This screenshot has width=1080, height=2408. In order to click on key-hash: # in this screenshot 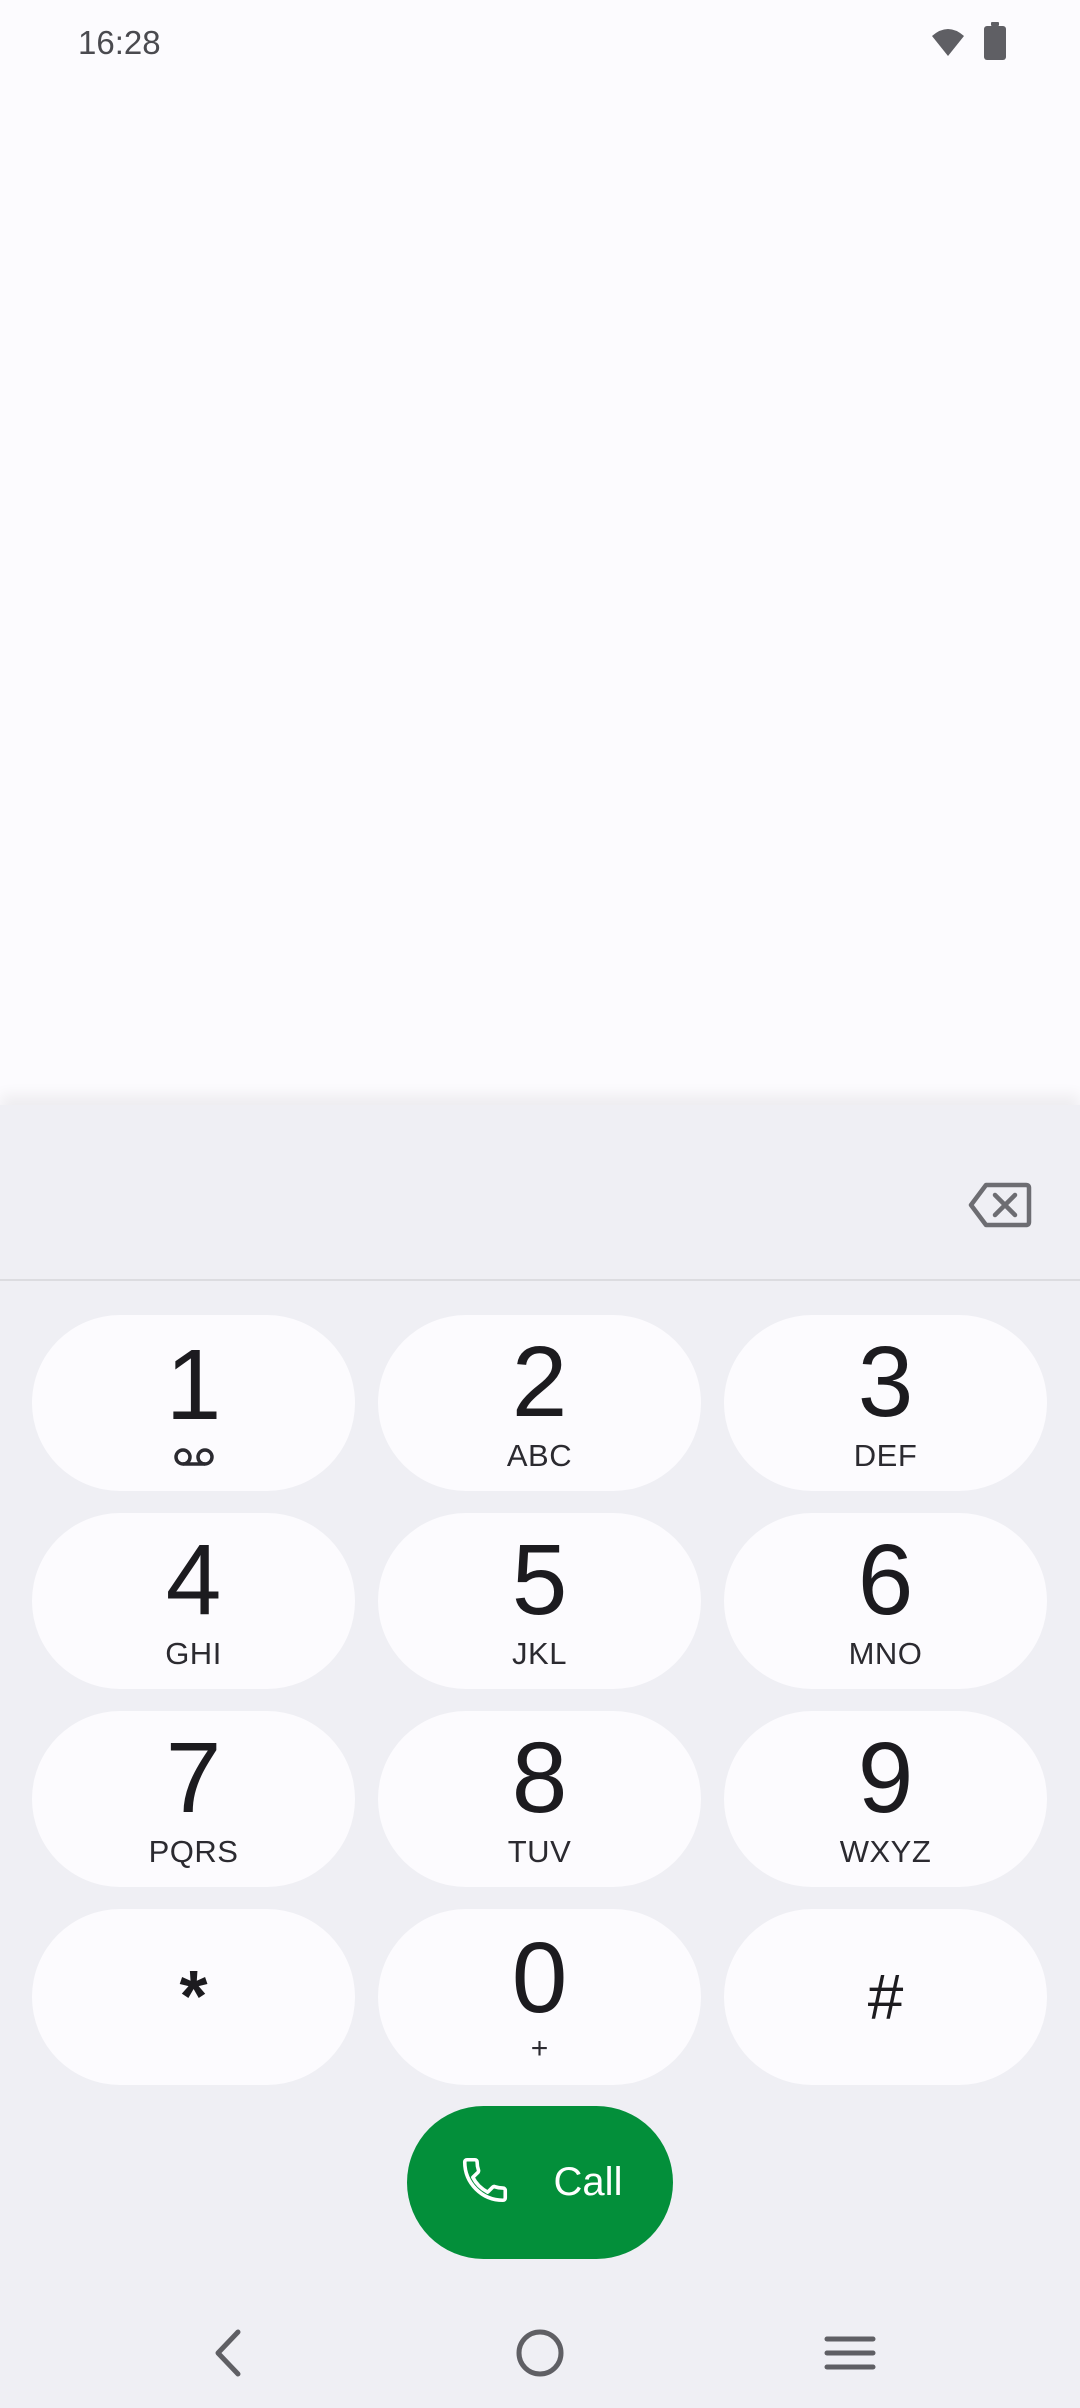, I will do `click(885, 1997)`.